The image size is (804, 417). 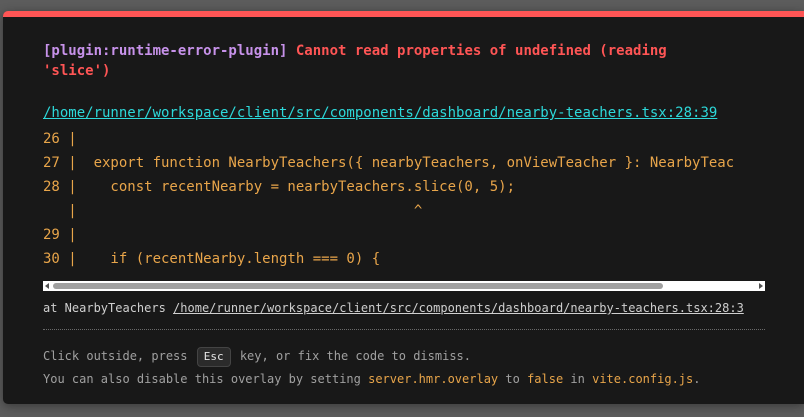 I want to click on overlay-divider, so click(x=404, y=329).